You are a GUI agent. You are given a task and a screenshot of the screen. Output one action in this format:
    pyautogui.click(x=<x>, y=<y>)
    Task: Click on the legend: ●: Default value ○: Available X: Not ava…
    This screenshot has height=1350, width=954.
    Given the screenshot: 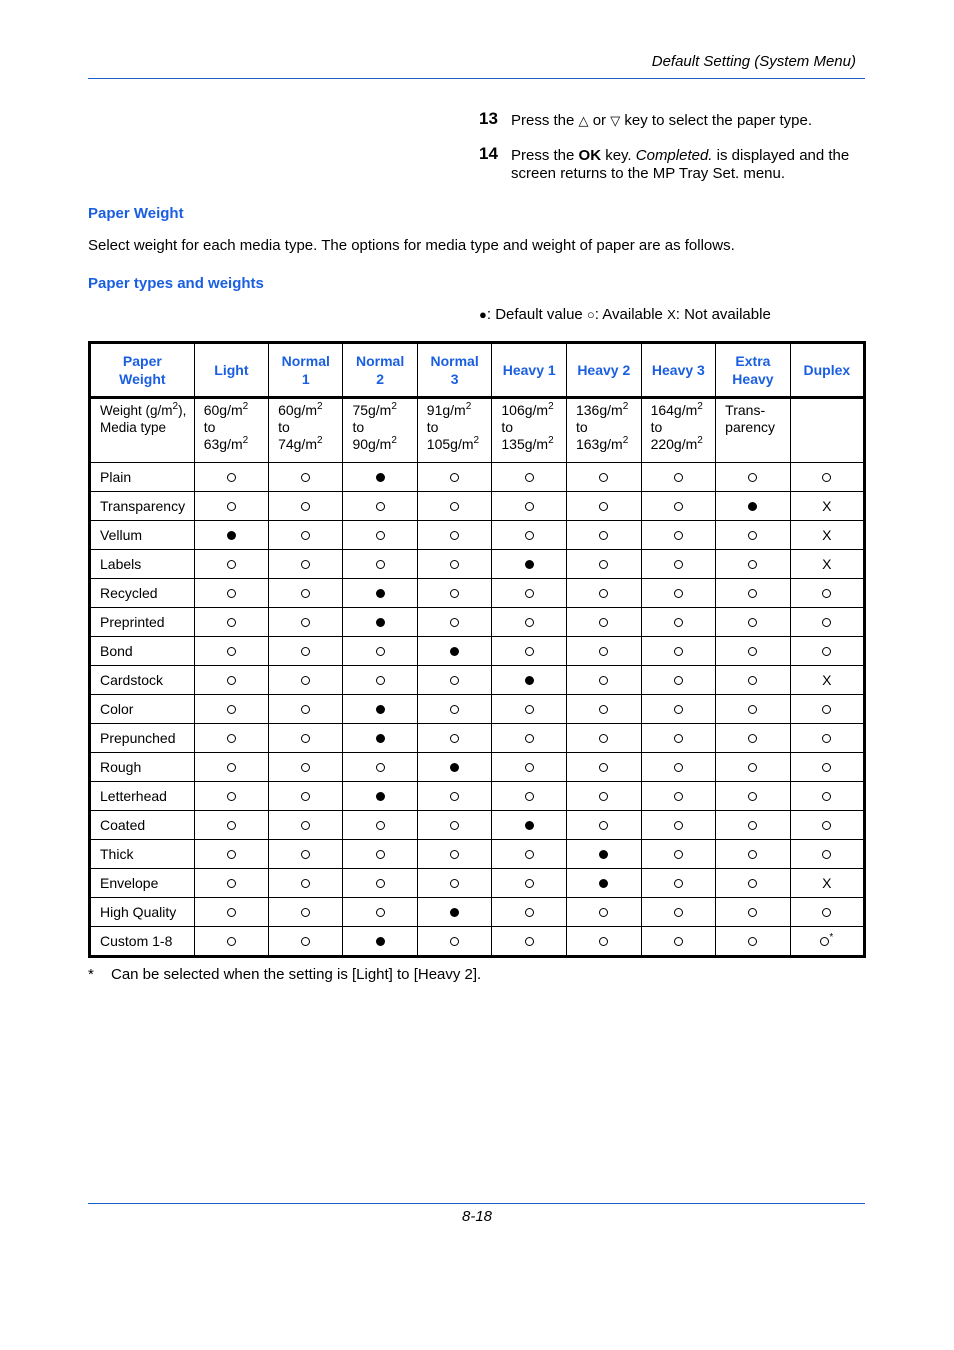 What is the action you would take?
    pyautogui.click(x=625, y=314)
    